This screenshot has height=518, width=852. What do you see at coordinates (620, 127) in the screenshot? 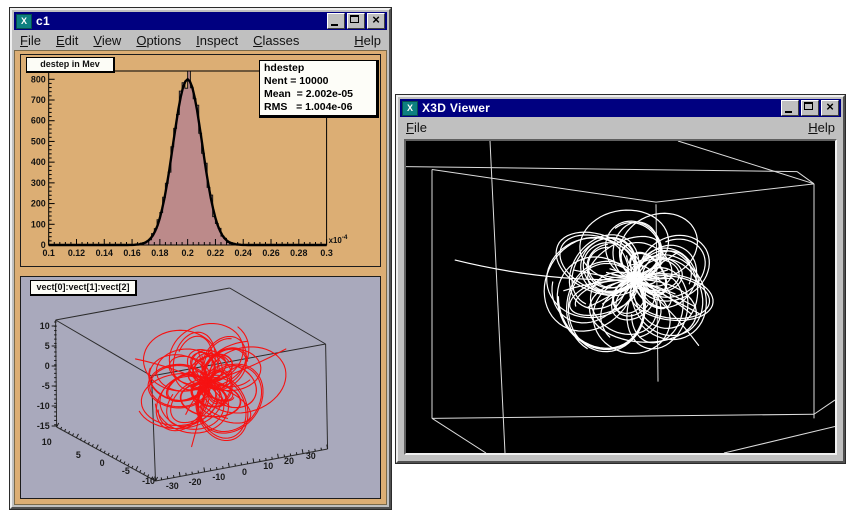
I see `menu-bar: File Help` at bounding box center [620, 127].